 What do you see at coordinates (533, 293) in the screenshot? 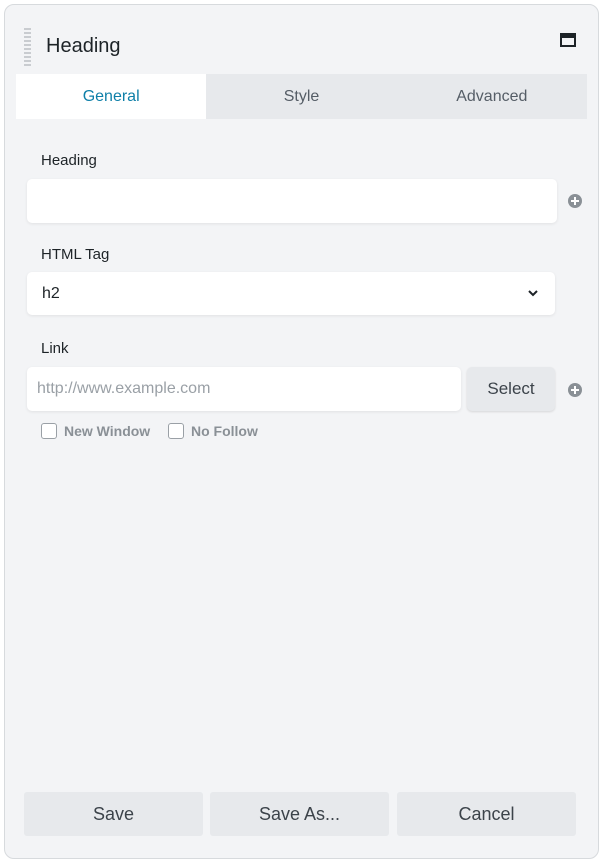
I see `chevron-down-icon` at bounding box center [533, 293].